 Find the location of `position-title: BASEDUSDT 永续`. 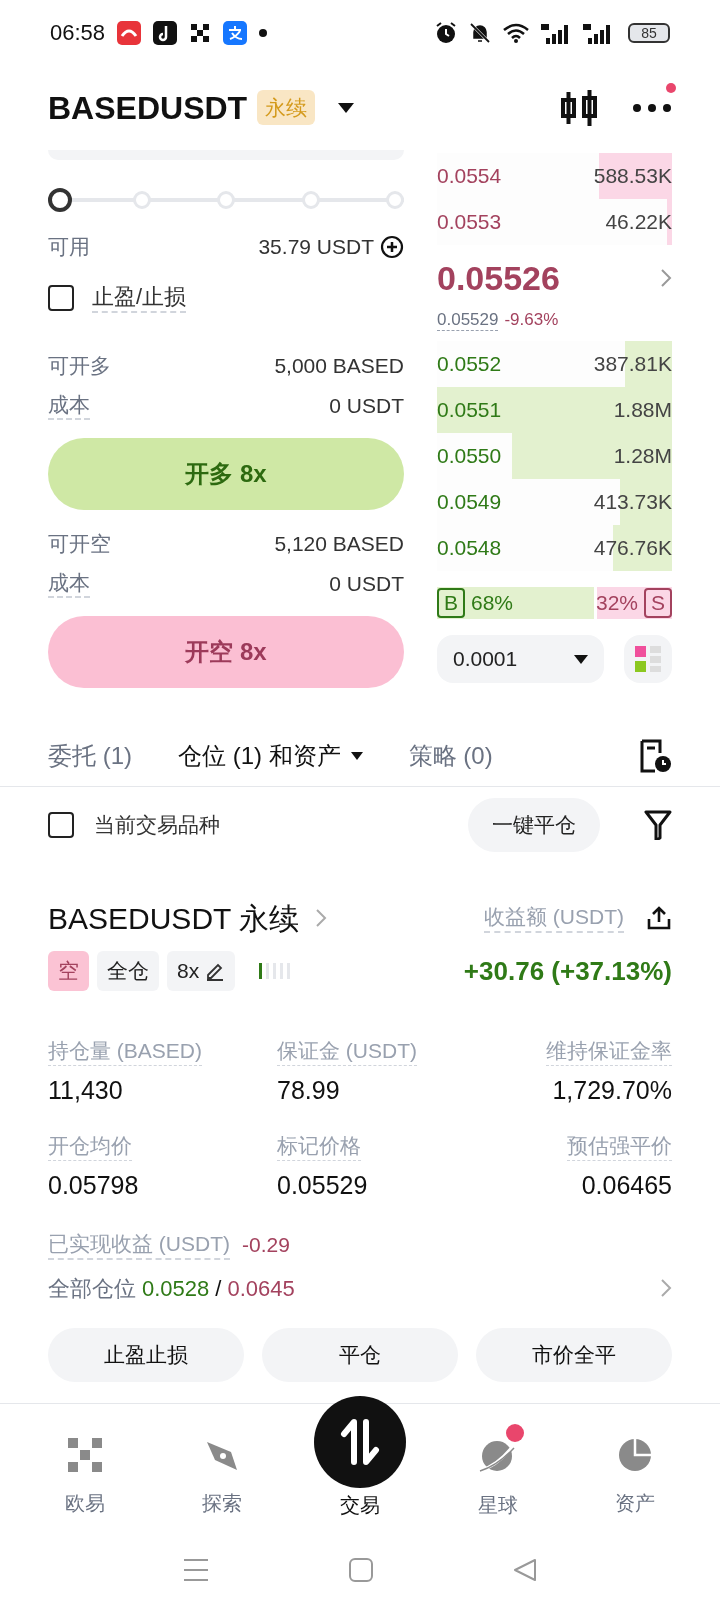

position-title: BASEDUSDT 永续 is located at coordinates (174, 918).